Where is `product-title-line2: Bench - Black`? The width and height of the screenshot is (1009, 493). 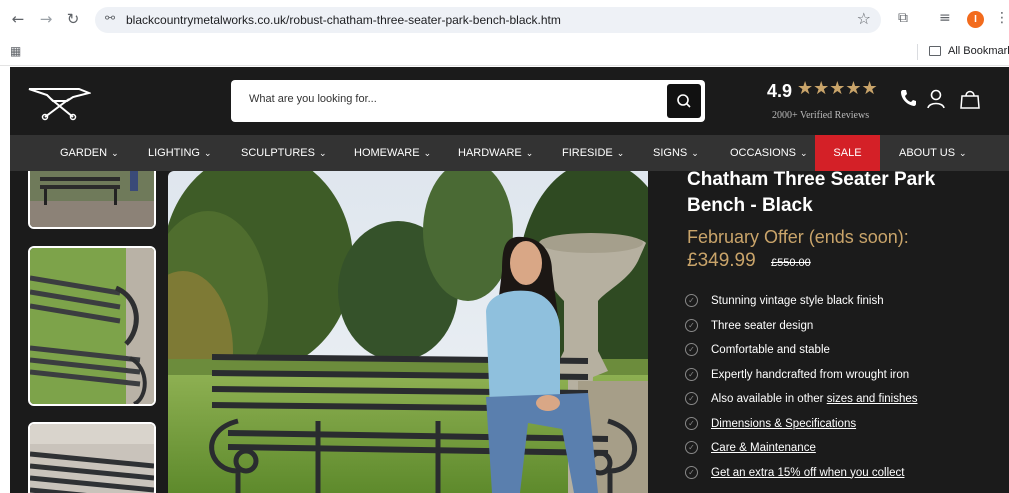
product-title-line2: Bench - Black is located at coordinates (750, 205).